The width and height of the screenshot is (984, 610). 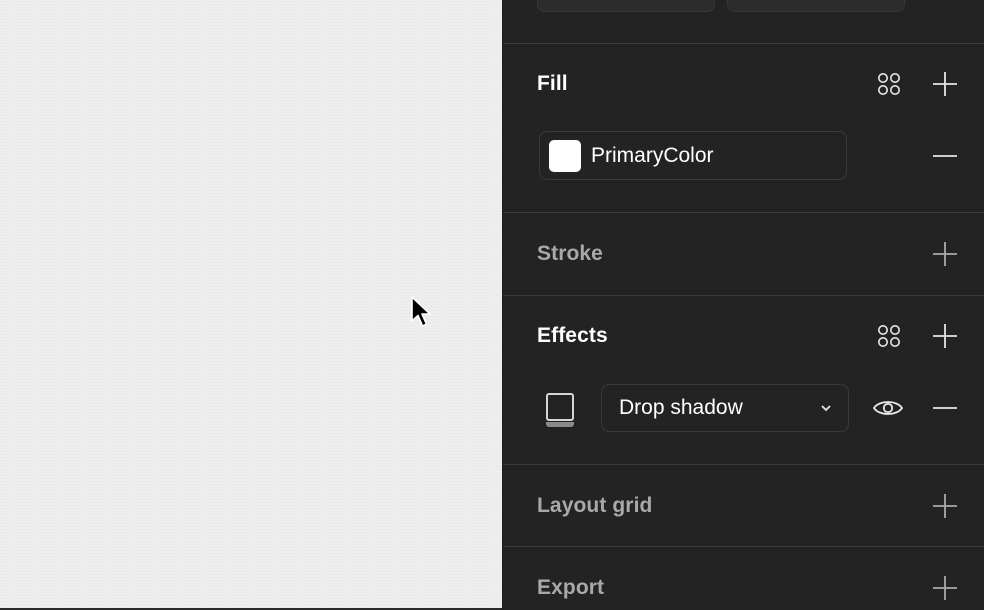 What do you see at coordinates (571, 587) in the screenshot?
I see `export-section-title: Export` at bounding box center [571, 587].